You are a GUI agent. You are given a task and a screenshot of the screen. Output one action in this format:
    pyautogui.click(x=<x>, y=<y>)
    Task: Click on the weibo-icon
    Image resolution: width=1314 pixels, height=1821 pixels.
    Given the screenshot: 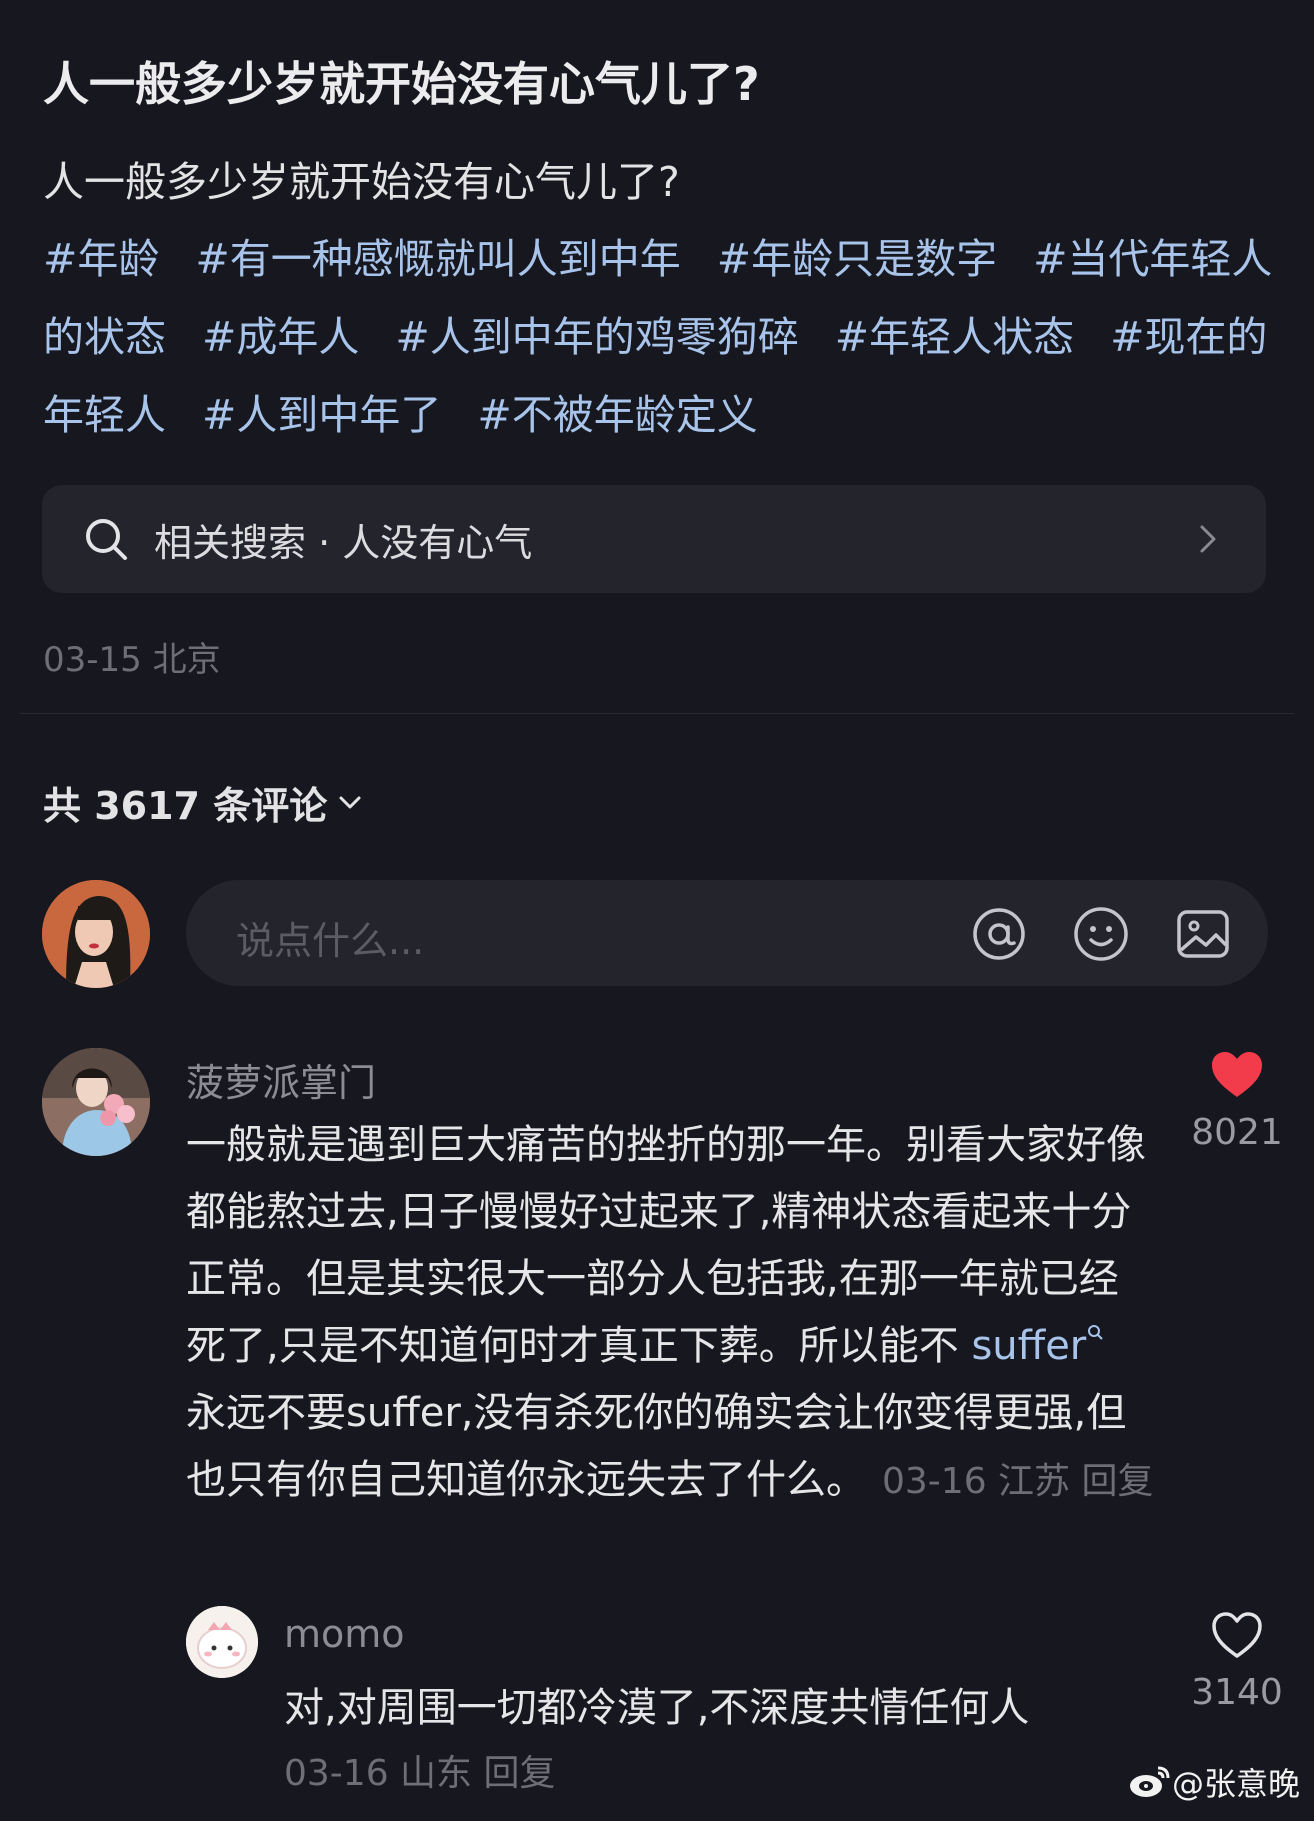 What is the action you would take?
    pyautogui.click(x=1149, y=1781)
    